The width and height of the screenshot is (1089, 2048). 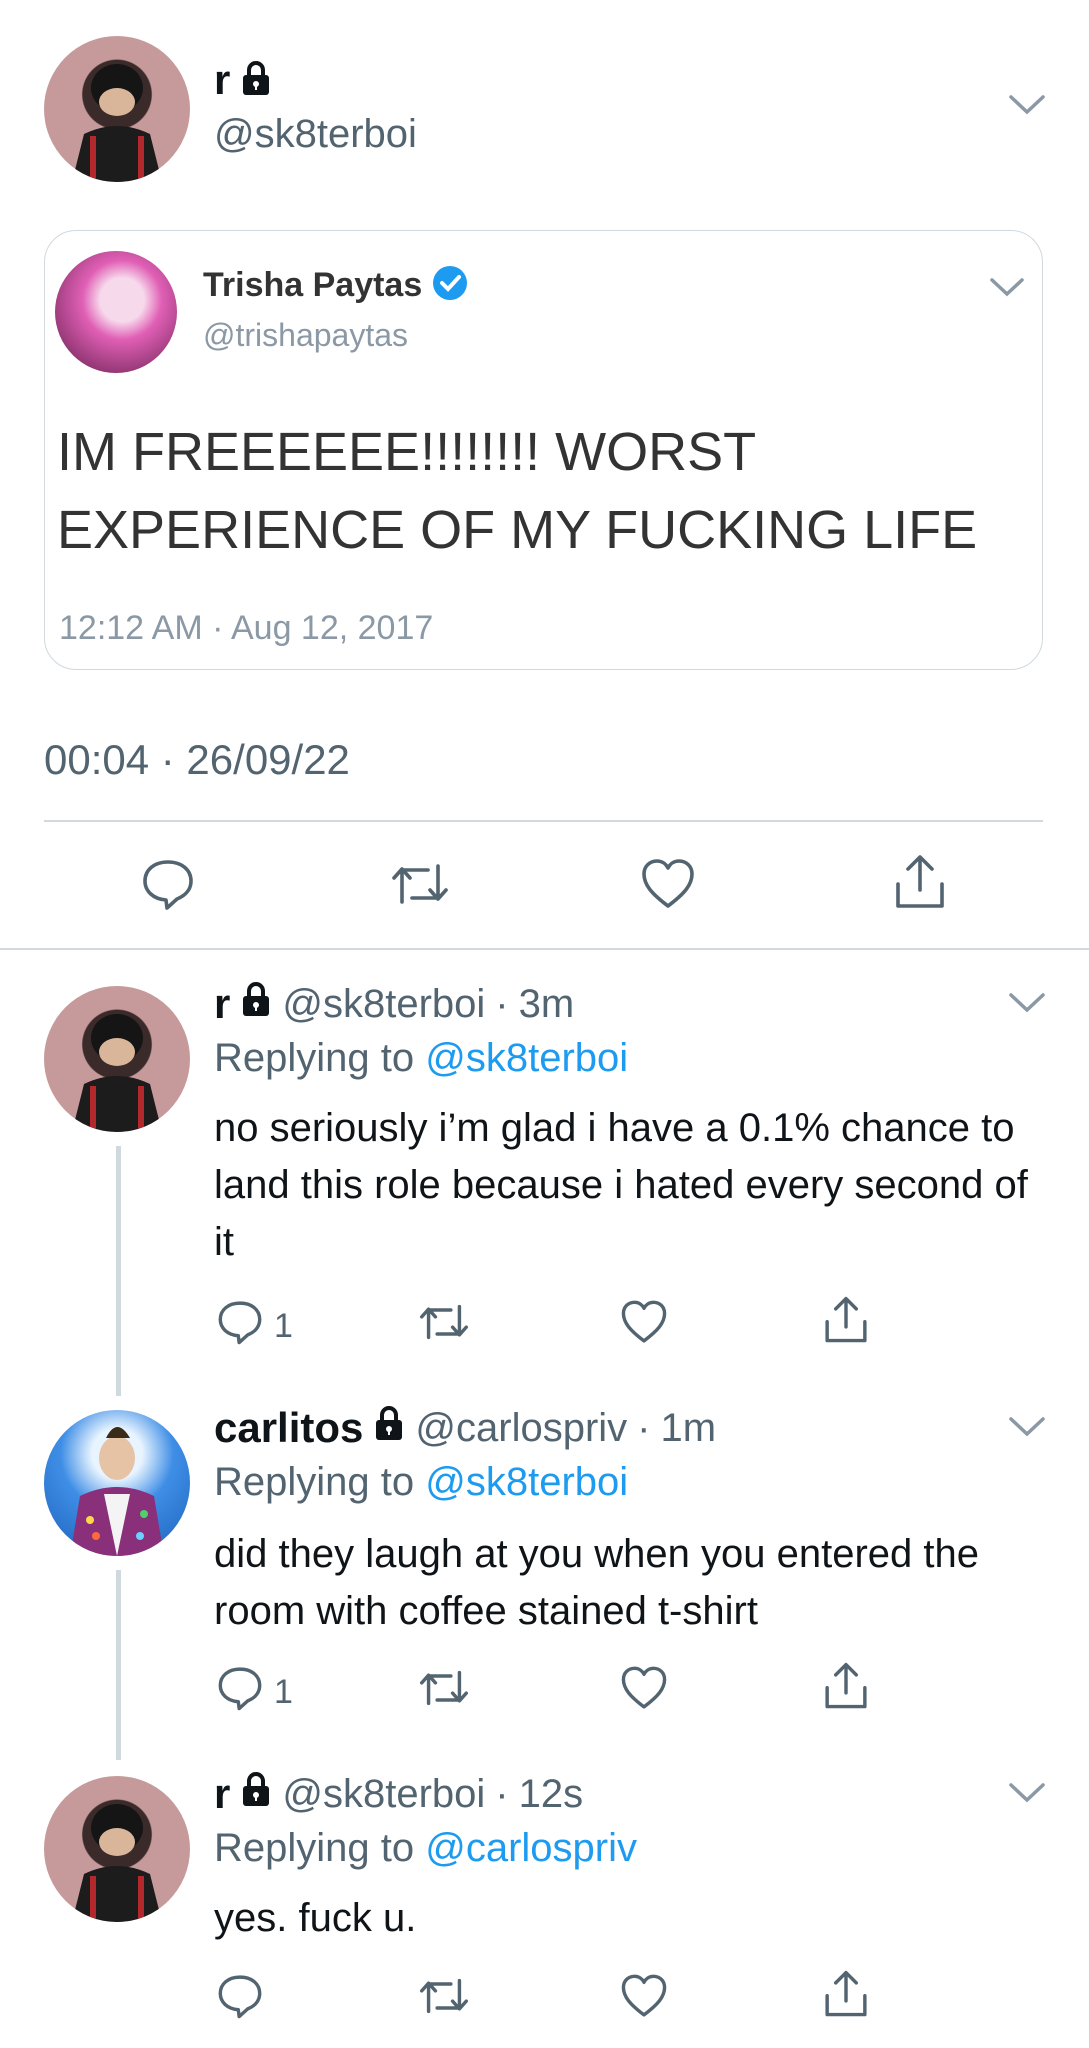 I want to click on avatar-person-icon, so click(x=117, y=1491).